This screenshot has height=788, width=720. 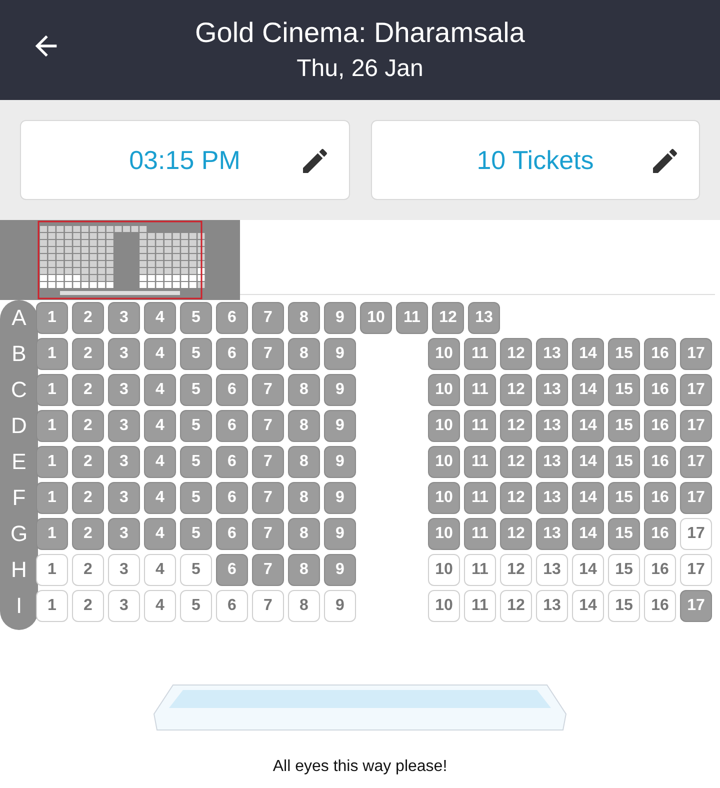 I want to click on selector-button: 10 Tickets, so click(x=535, y=160).